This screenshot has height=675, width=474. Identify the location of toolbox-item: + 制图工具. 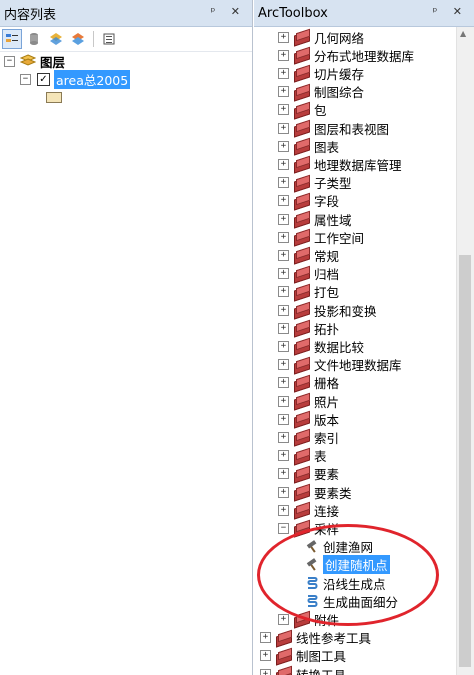
(303, 656).